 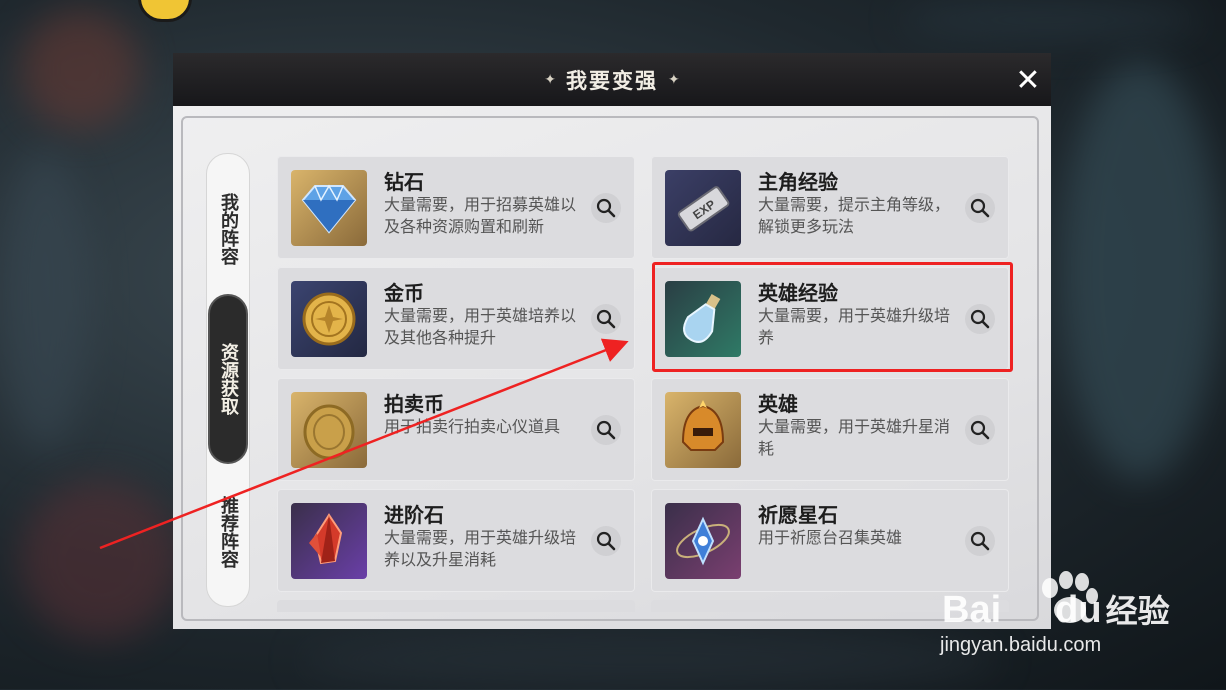 I want to click on gold-coin-icon, so click(x=329, y=319).